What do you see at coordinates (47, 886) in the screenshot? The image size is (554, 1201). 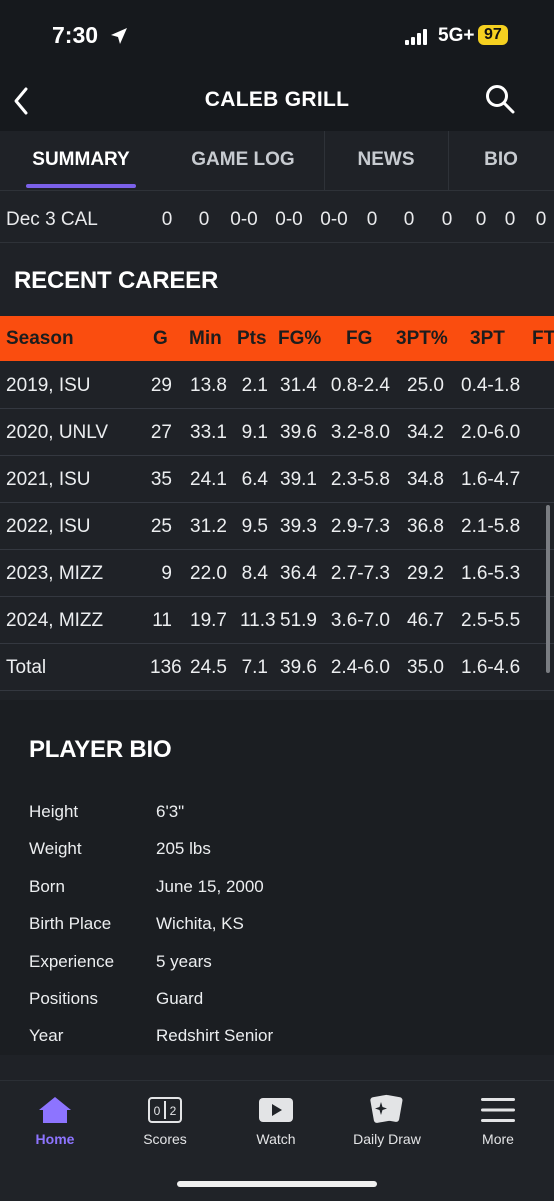 I see `bio-label: Born` at bounding box center [47, 886].